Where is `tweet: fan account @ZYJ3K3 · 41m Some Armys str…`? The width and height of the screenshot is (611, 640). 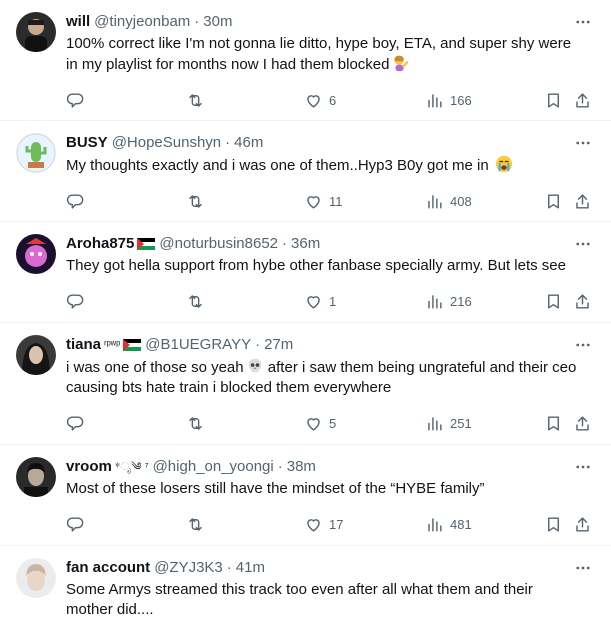 tweet: fan account @ZYJ3K3 · 41m Some Armys str… is located at coordinates (305, 593).